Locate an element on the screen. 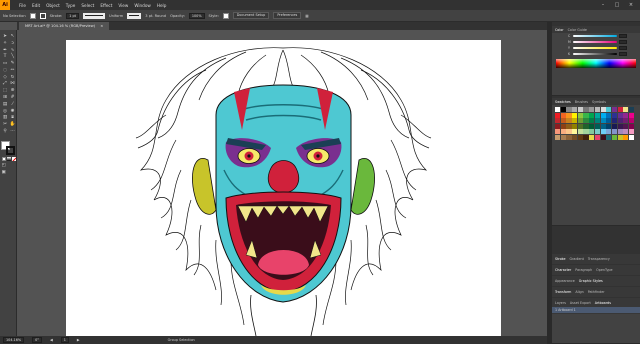 This screenshot has width=640, height=344. artboard-navigator: 1 is located at coordinates (64, 340).